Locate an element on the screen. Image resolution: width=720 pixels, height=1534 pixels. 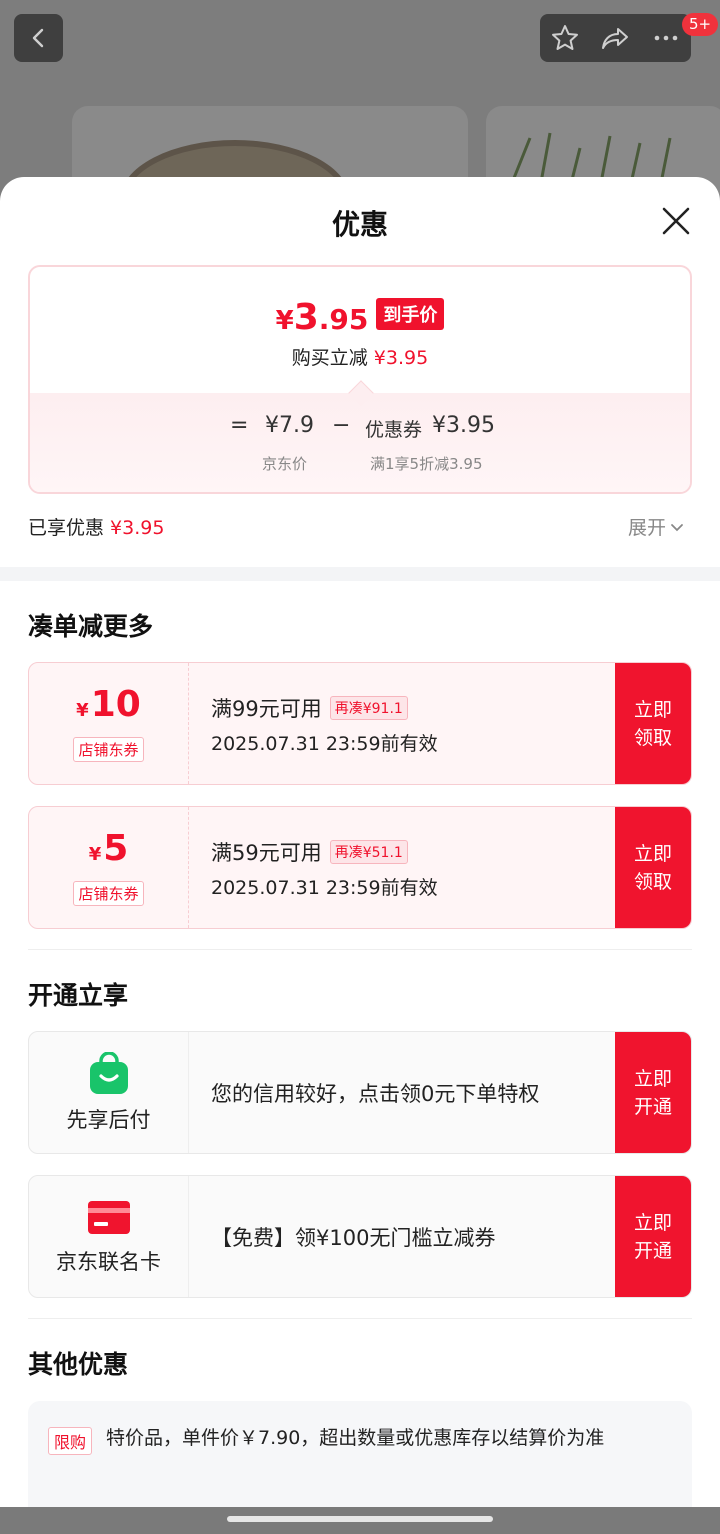
coupon-amount-area: ¥5 店铺东券 is located at coordinates (109, 867).